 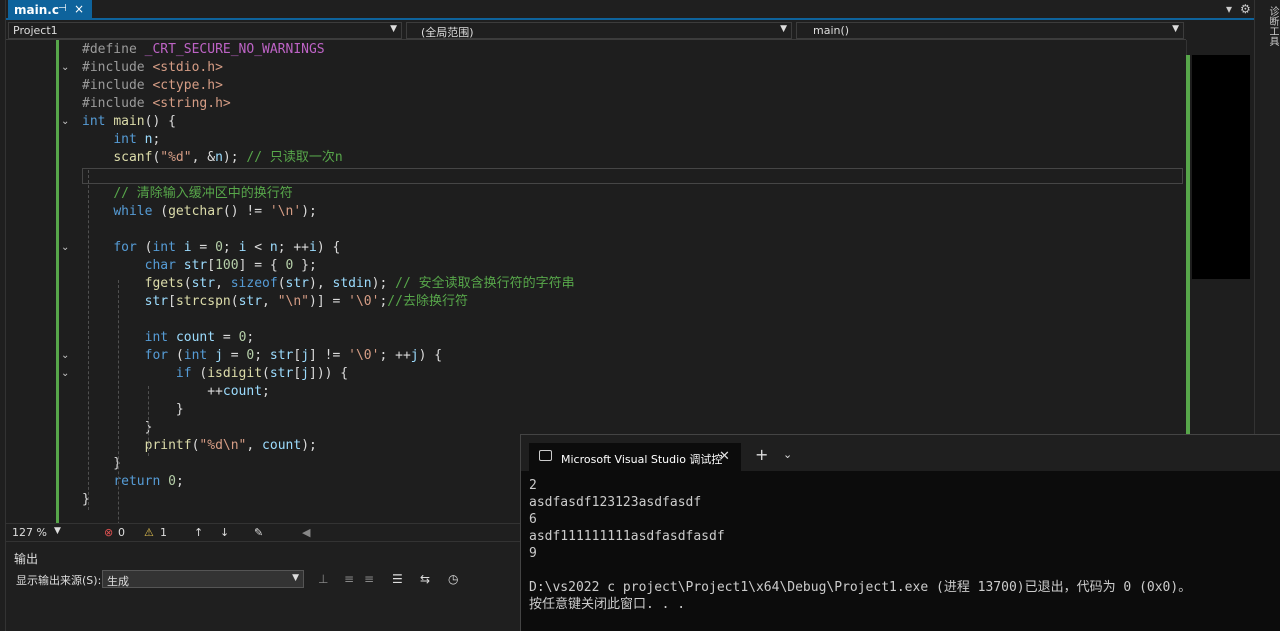 What do you see at coordinates (329, 355) in the screenshot?
I see `code-token: ] !=` at bounding box center [329, 355].